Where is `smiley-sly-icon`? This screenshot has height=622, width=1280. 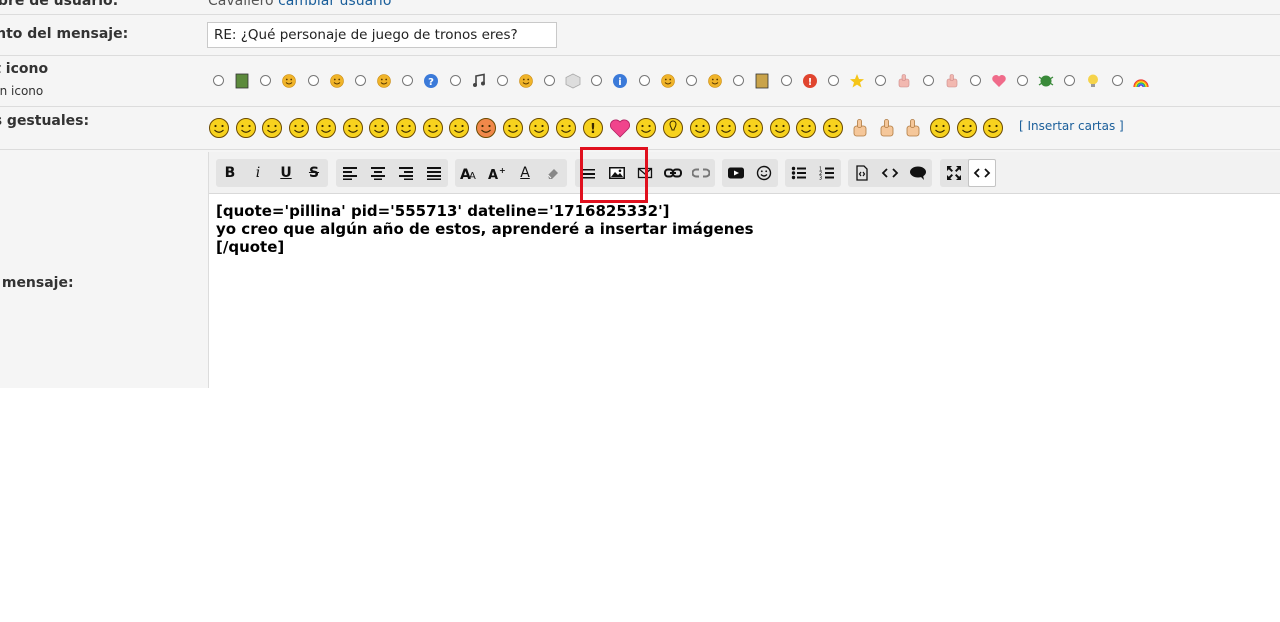 smiley-sly-icon is located at coordinates (726, 128).